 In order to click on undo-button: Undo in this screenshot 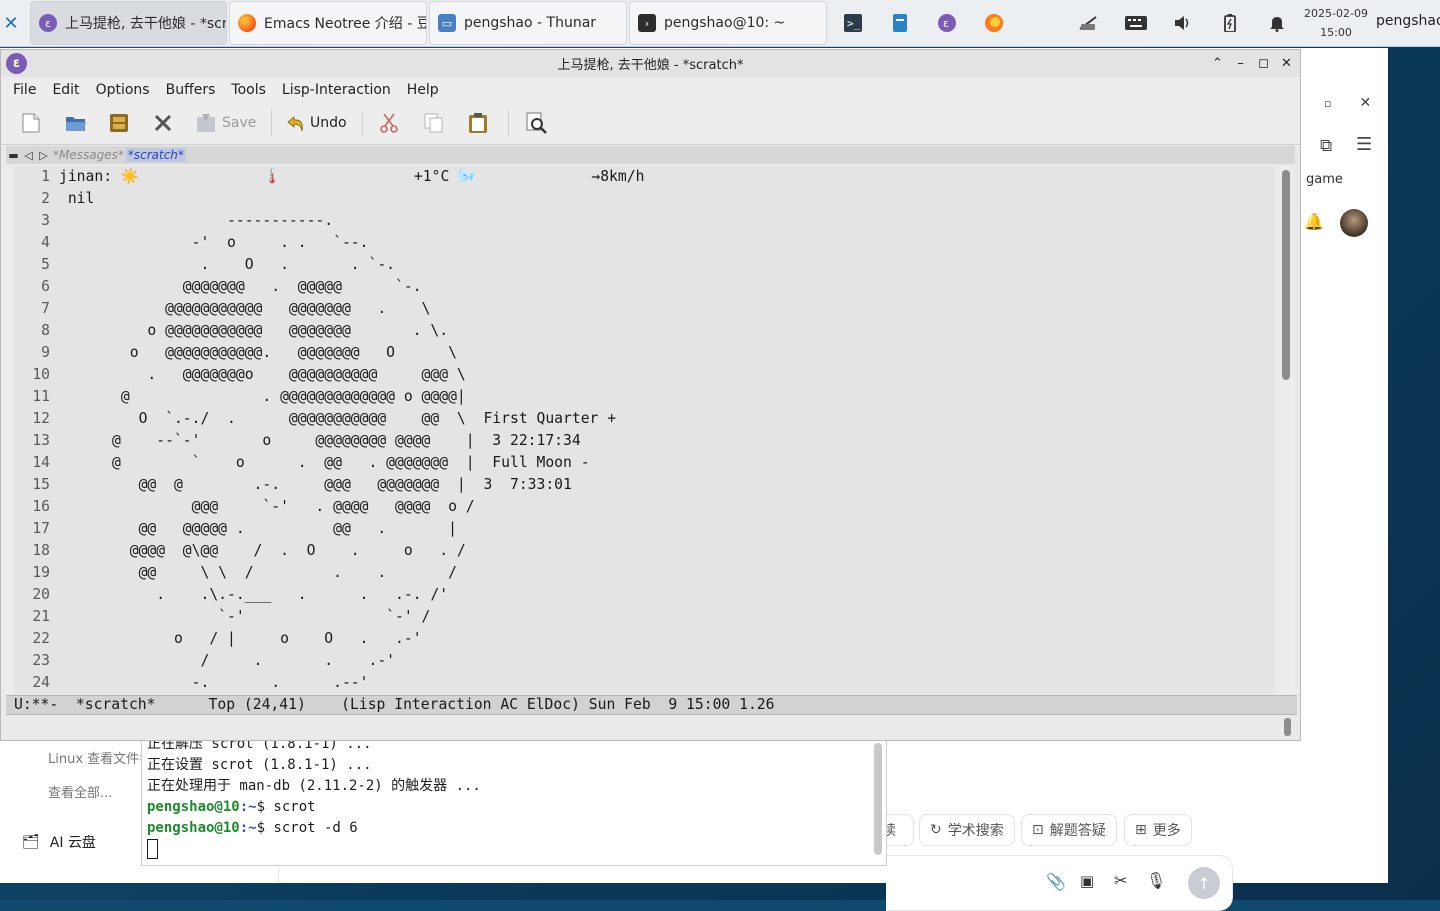, I will do `click(316, 123)`.